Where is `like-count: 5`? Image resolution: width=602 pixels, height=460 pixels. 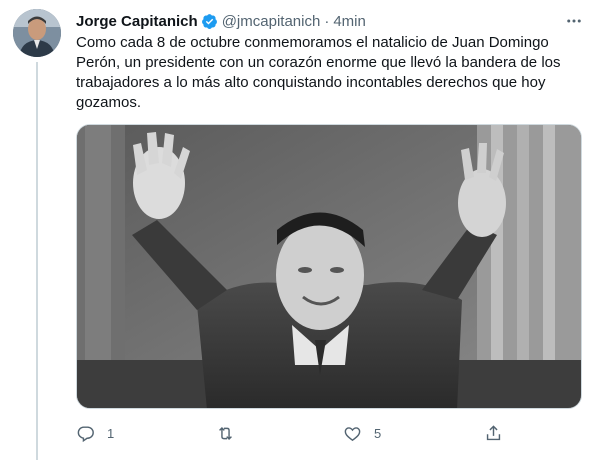
like-count: 5 is located at coordinates (378, 433).